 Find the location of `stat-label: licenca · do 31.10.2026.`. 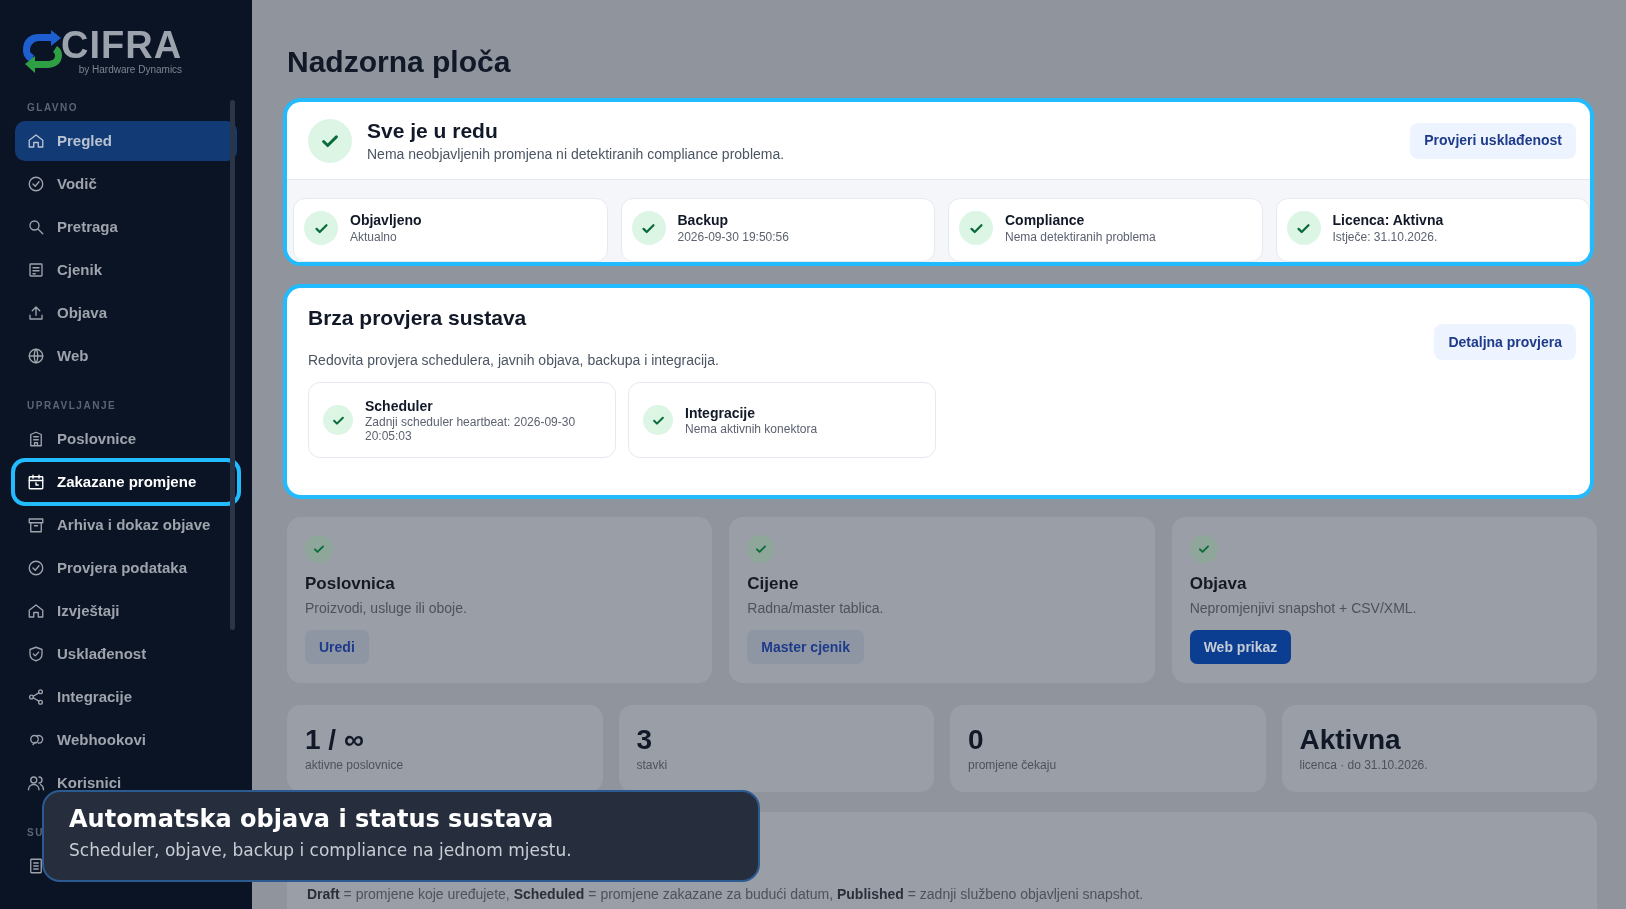

stat-label: licenca · do 31.10.2026. is located at coordinates (1364, 765).